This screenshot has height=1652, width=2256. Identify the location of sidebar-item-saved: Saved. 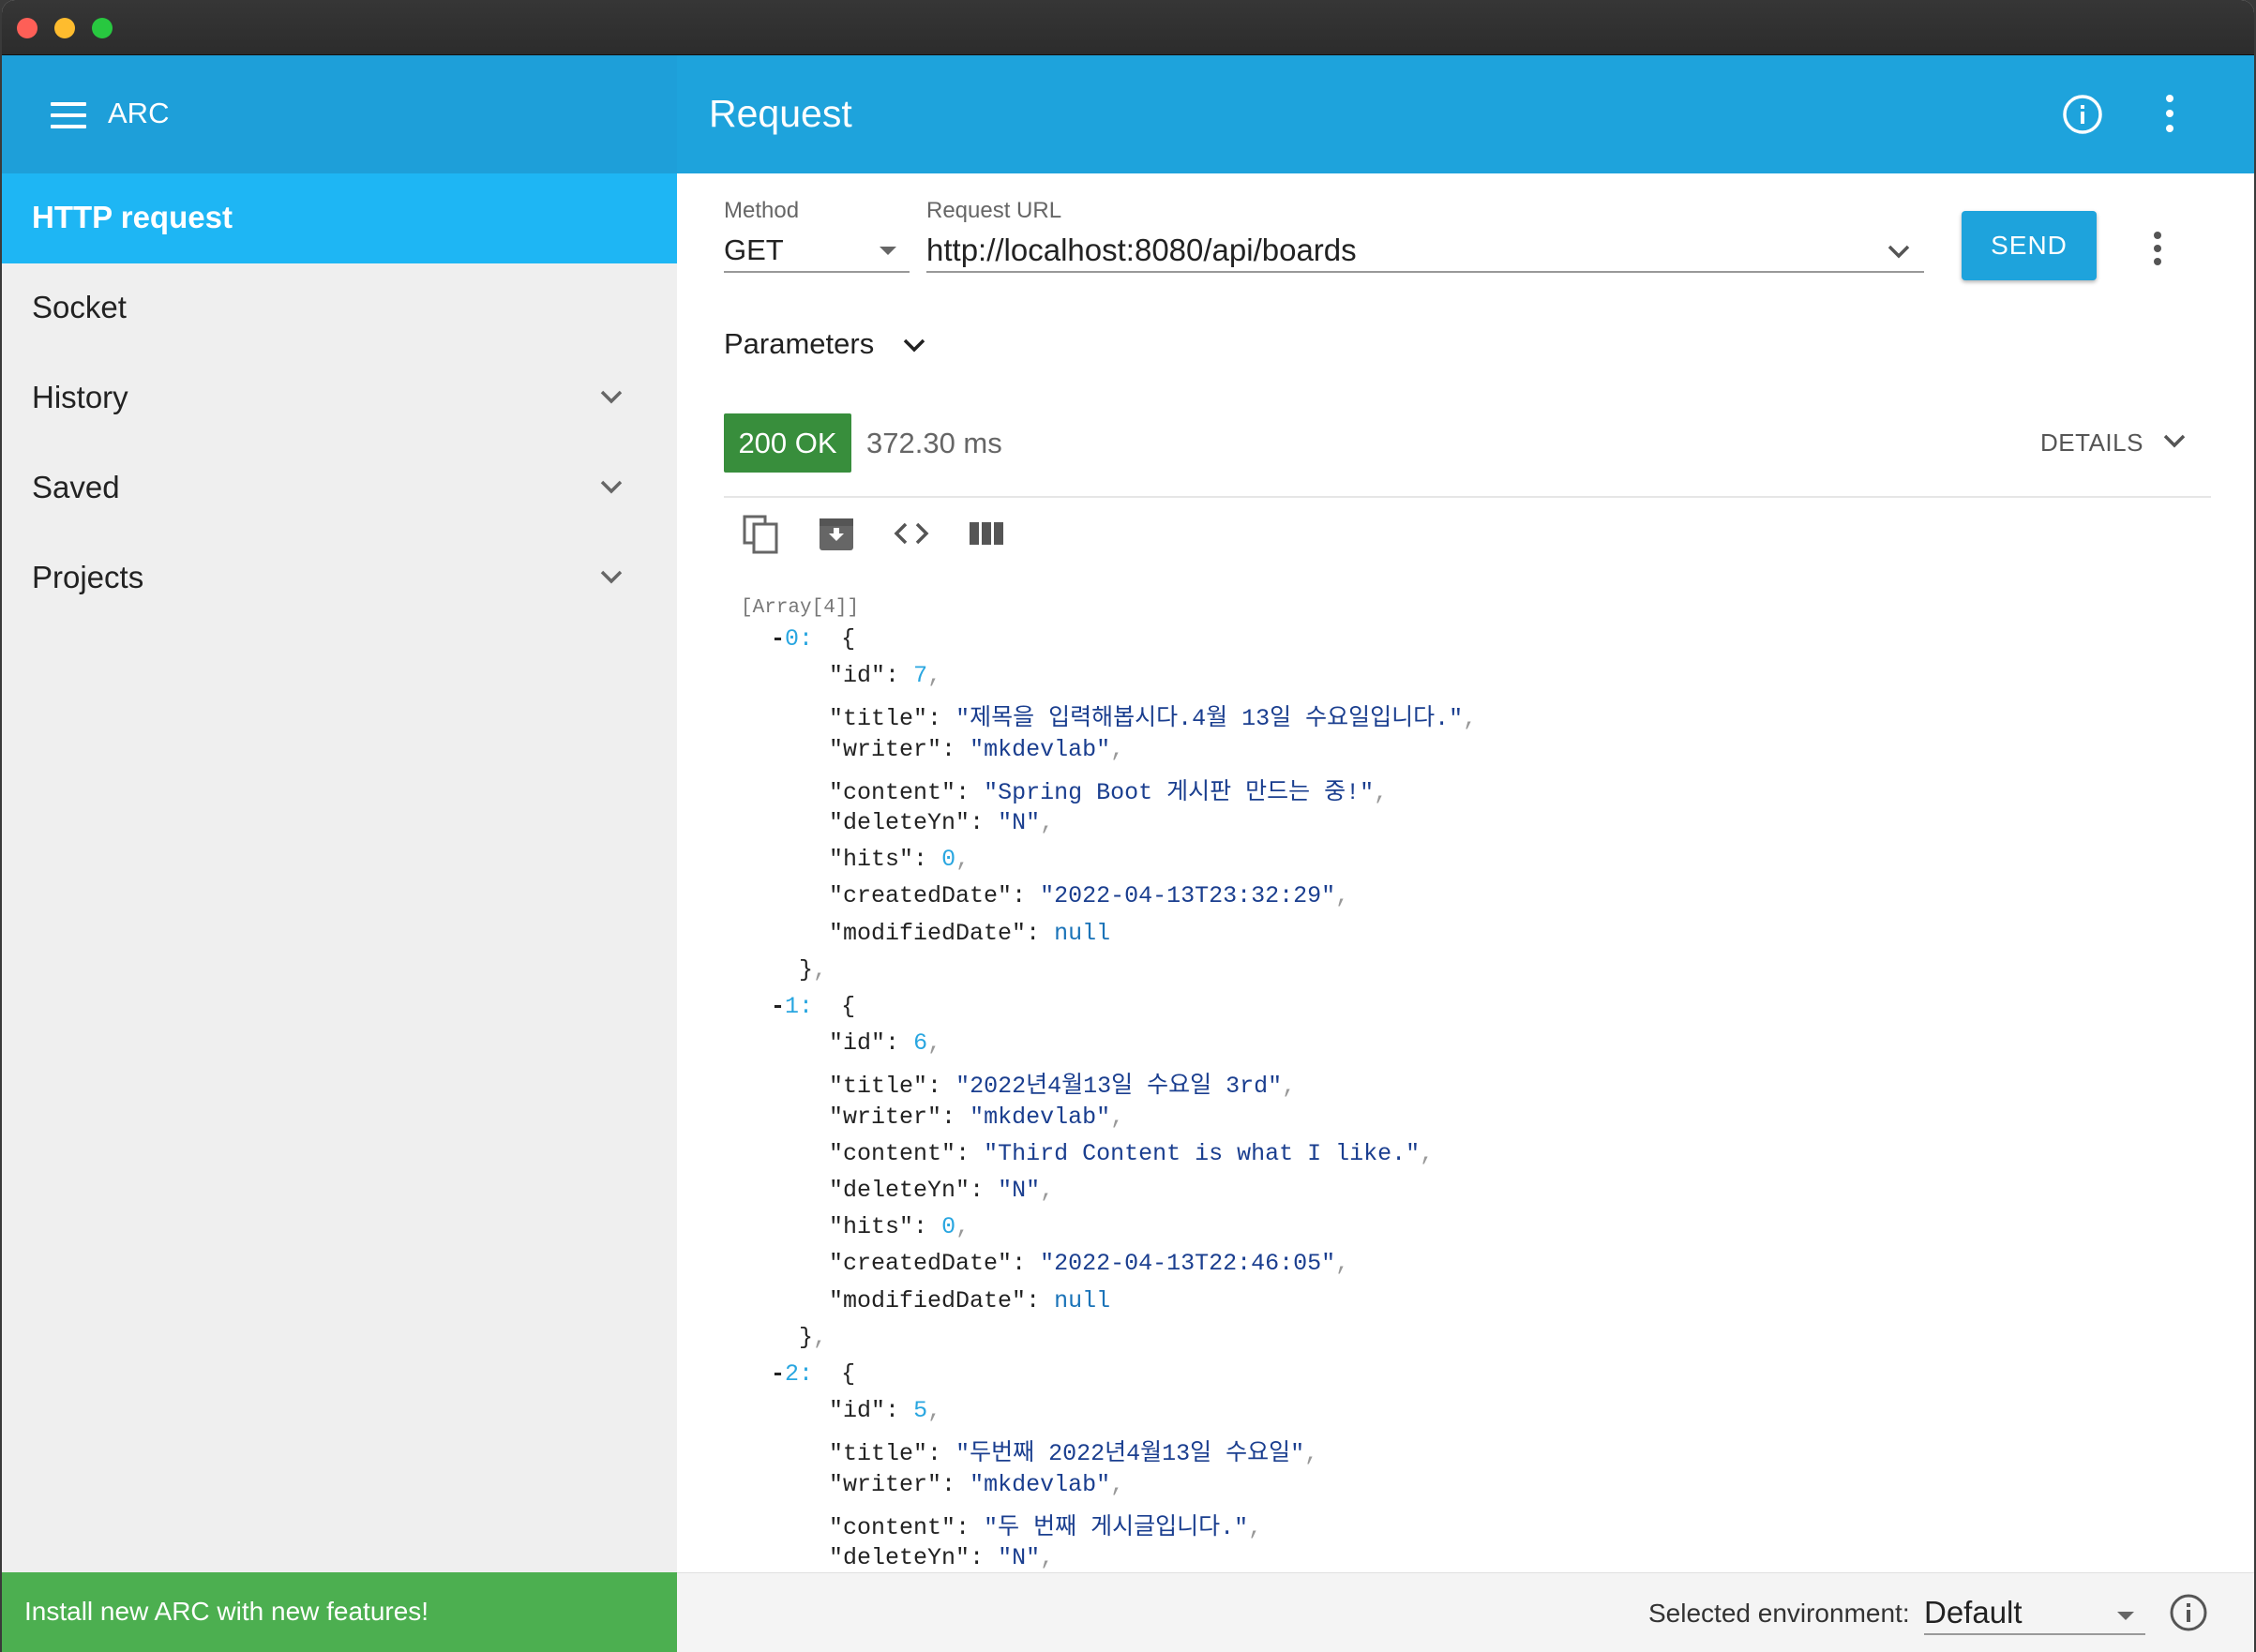
(339, 488).